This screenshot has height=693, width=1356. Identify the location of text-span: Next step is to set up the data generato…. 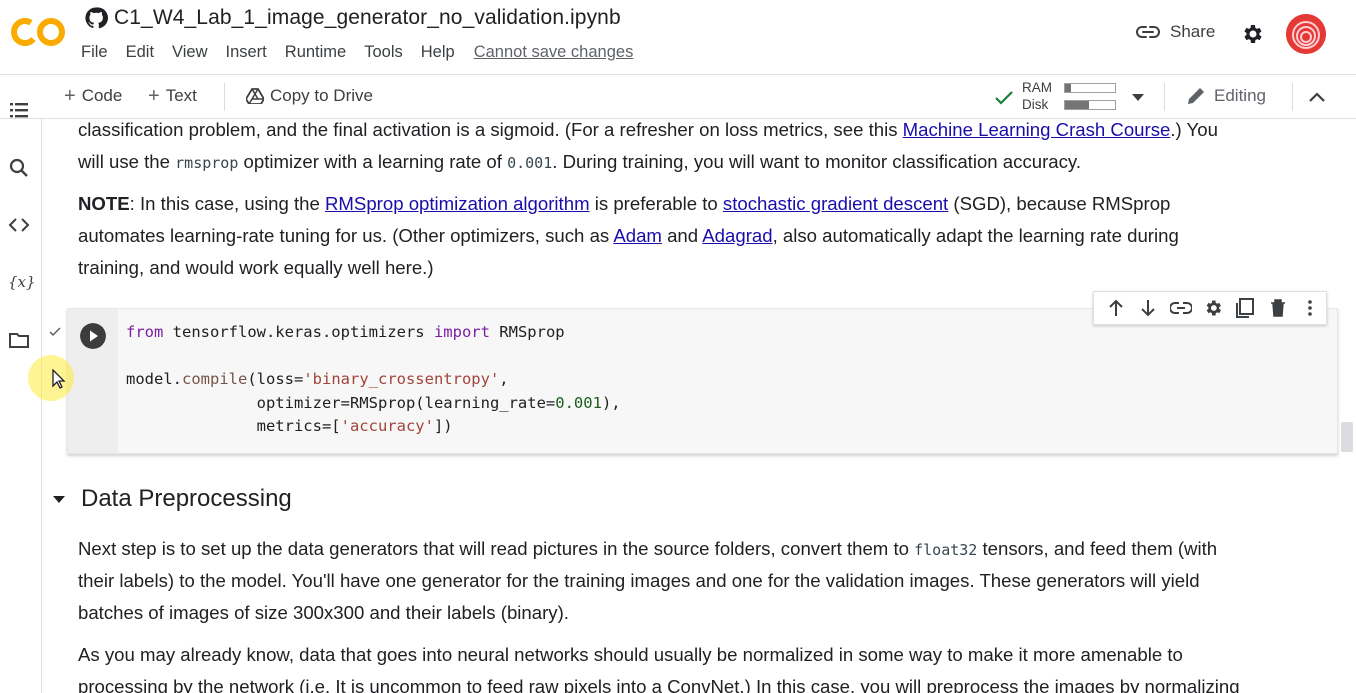
(496, 548).